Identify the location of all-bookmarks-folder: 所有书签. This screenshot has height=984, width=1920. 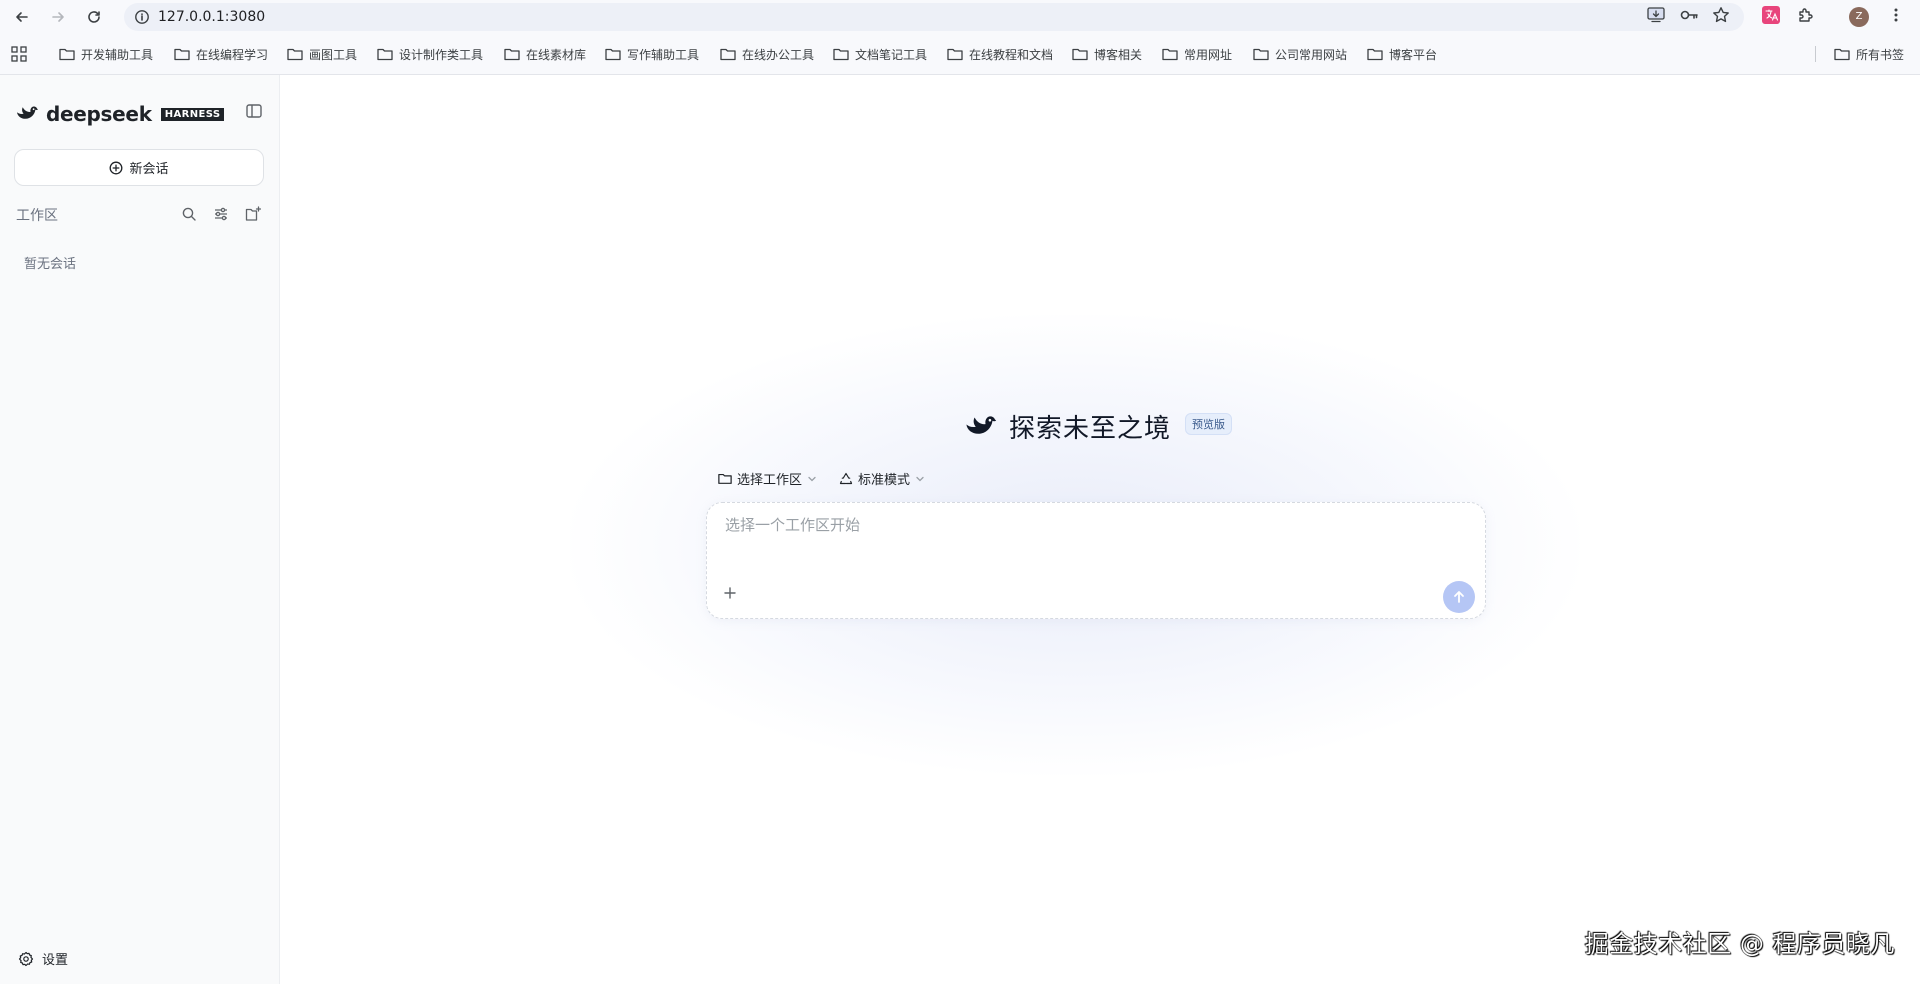
(1869, 54).